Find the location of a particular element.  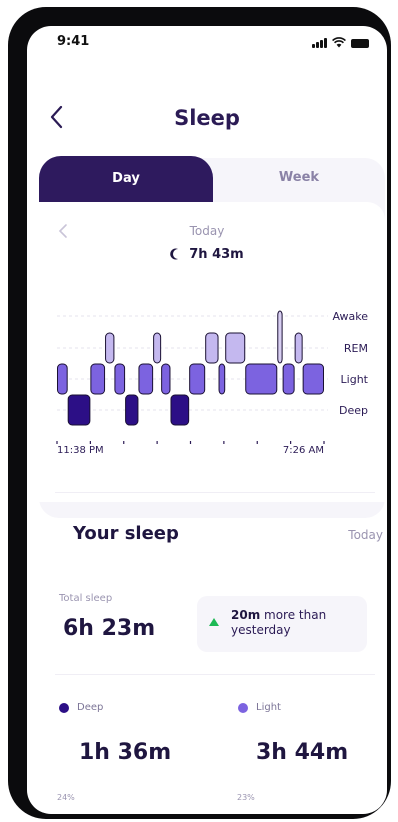

stage-label-deep: Deep is located at coordinates (353, 410).